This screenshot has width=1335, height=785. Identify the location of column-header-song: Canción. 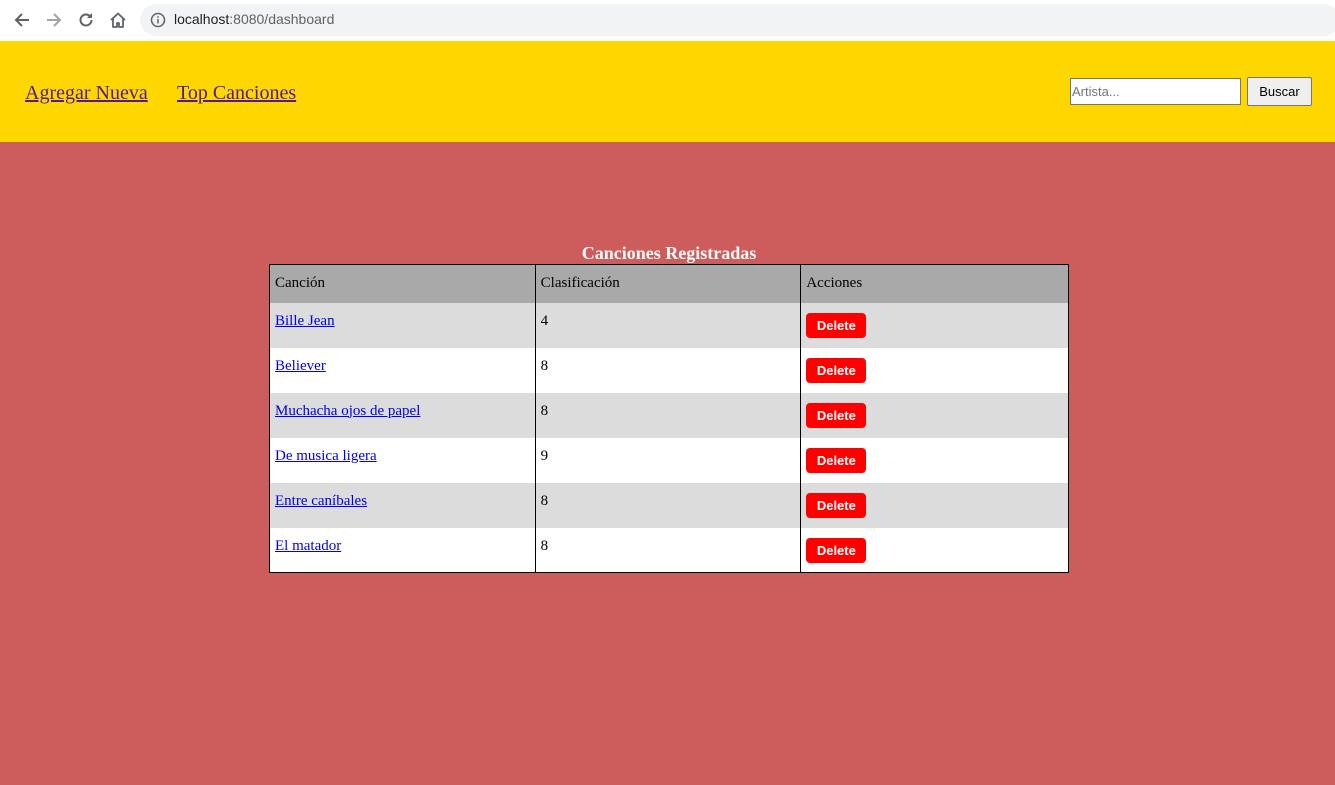
(402, 283).